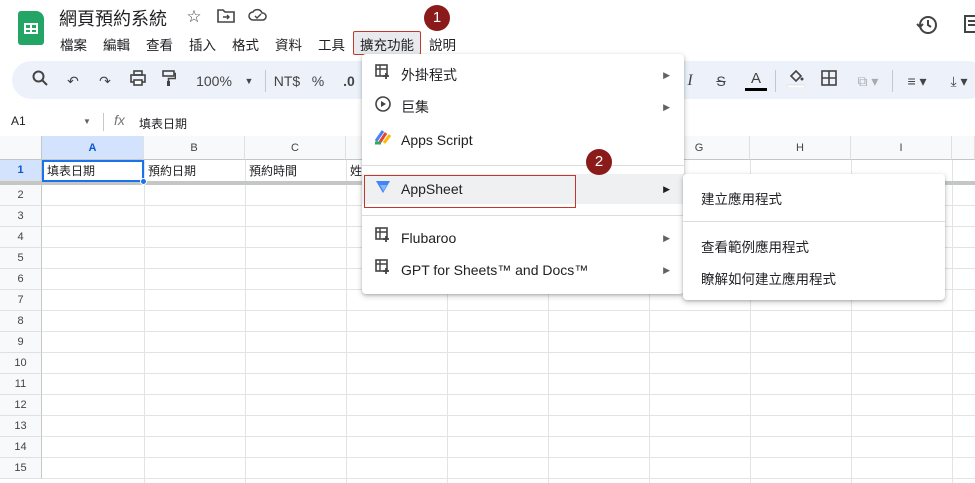 The width and height of the screenshot is (975, 483). What do you see at coordinates (523, 238) in the screenshot?
I see `menu-item-flubaroo: Flubaroo ▶` at bounding box center [523, 238].